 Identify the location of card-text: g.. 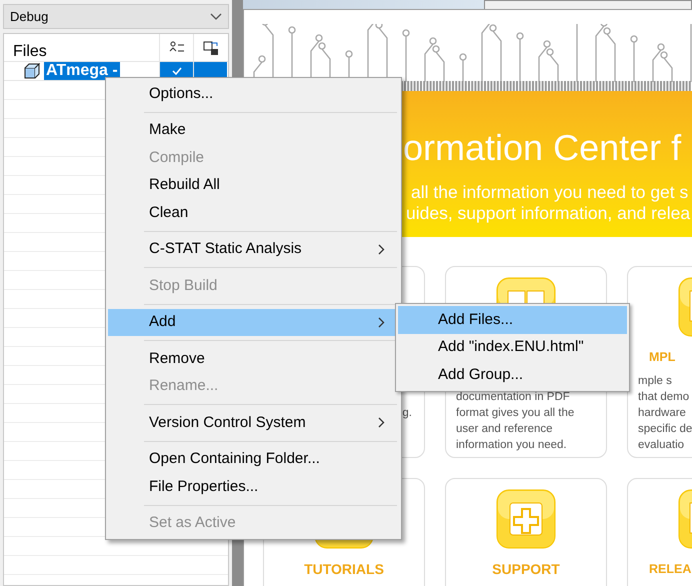
(407, 413).